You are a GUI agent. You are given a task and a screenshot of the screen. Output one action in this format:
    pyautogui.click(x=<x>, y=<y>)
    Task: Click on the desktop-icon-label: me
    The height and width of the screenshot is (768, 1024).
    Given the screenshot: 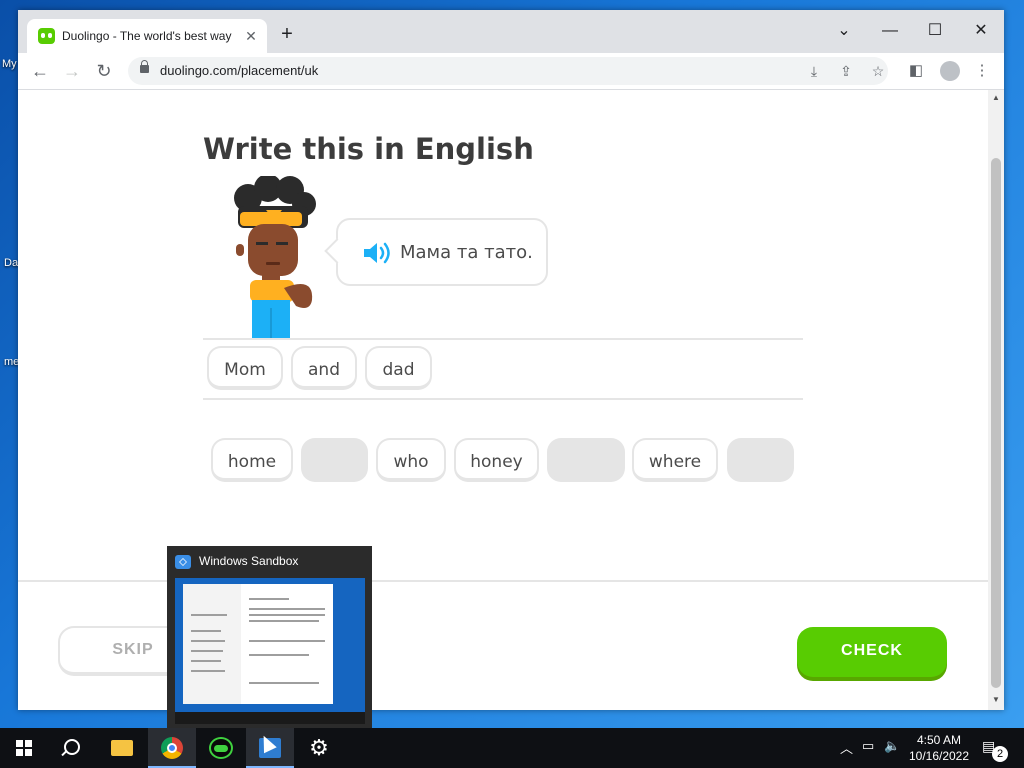 What is the action you would take?
    pyautogui.click(x=11, y=362)
    